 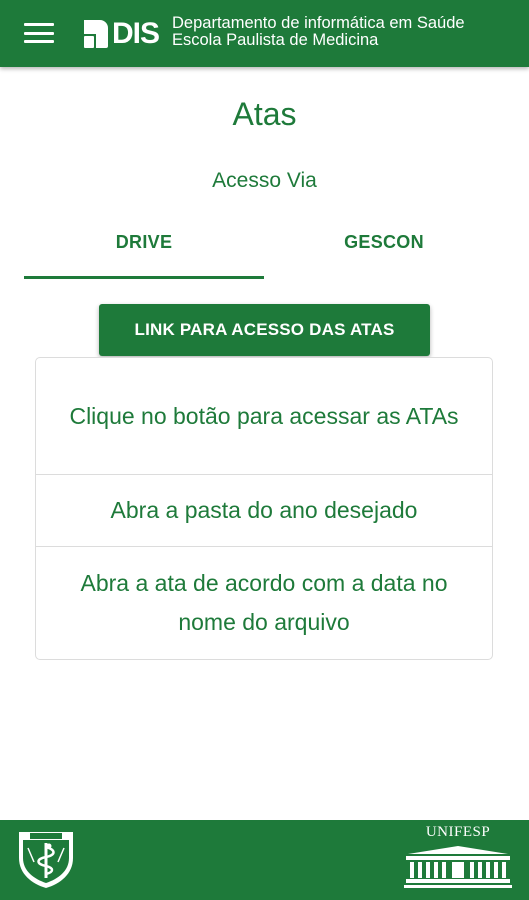 What do you see at coordinates (264, 330) in the screenshot?
I see `atas-link-button: LINK PARA ACESSO DAS ATAS` at bounding box center [264, 330].